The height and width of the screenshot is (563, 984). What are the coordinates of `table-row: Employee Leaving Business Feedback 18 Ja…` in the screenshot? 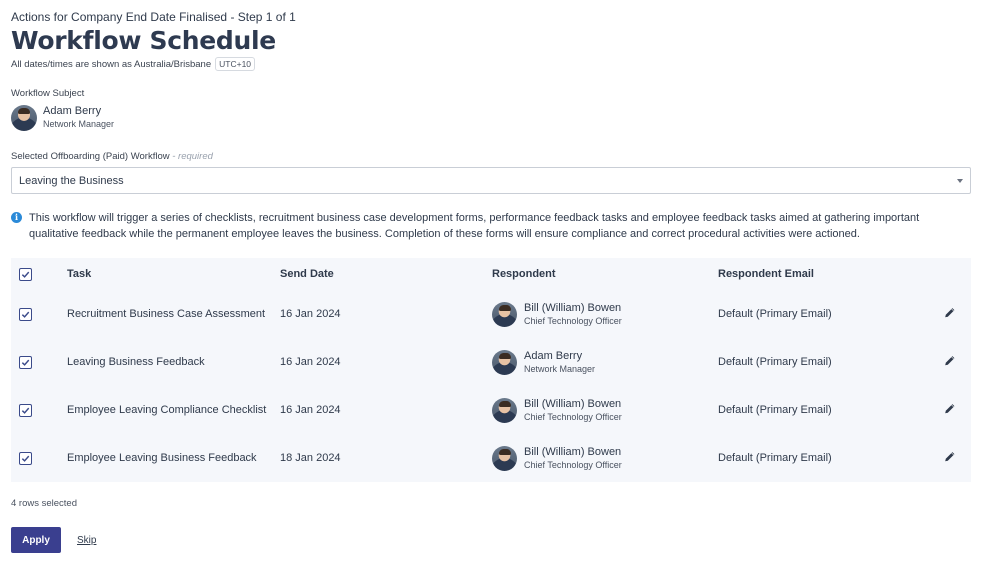 It's located at (491, 458).